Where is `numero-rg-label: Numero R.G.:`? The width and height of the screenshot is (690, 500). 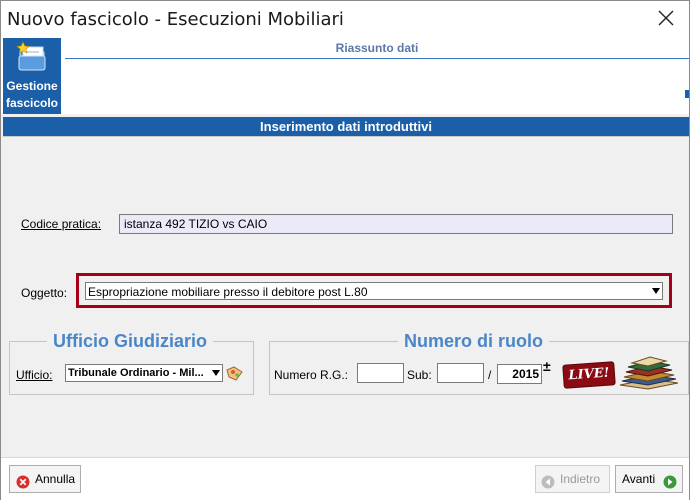
numero-rg-label: Numero R.G.: is located at coordinates (311, 375).